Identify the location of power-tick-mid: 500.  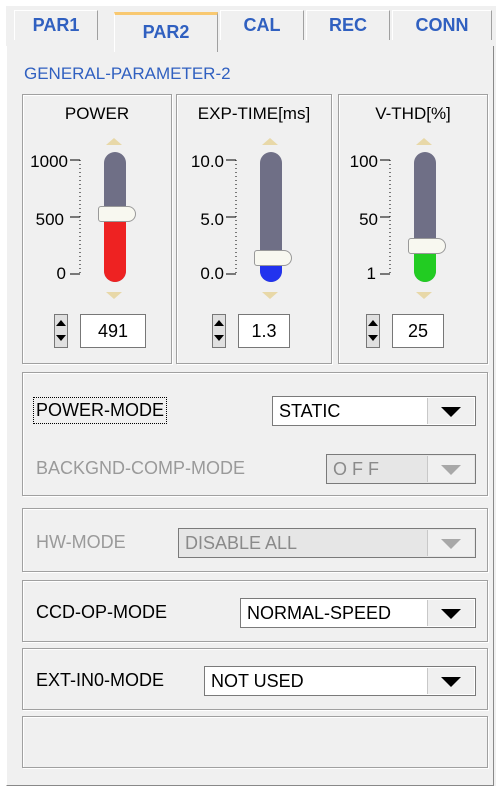
(49, 219).